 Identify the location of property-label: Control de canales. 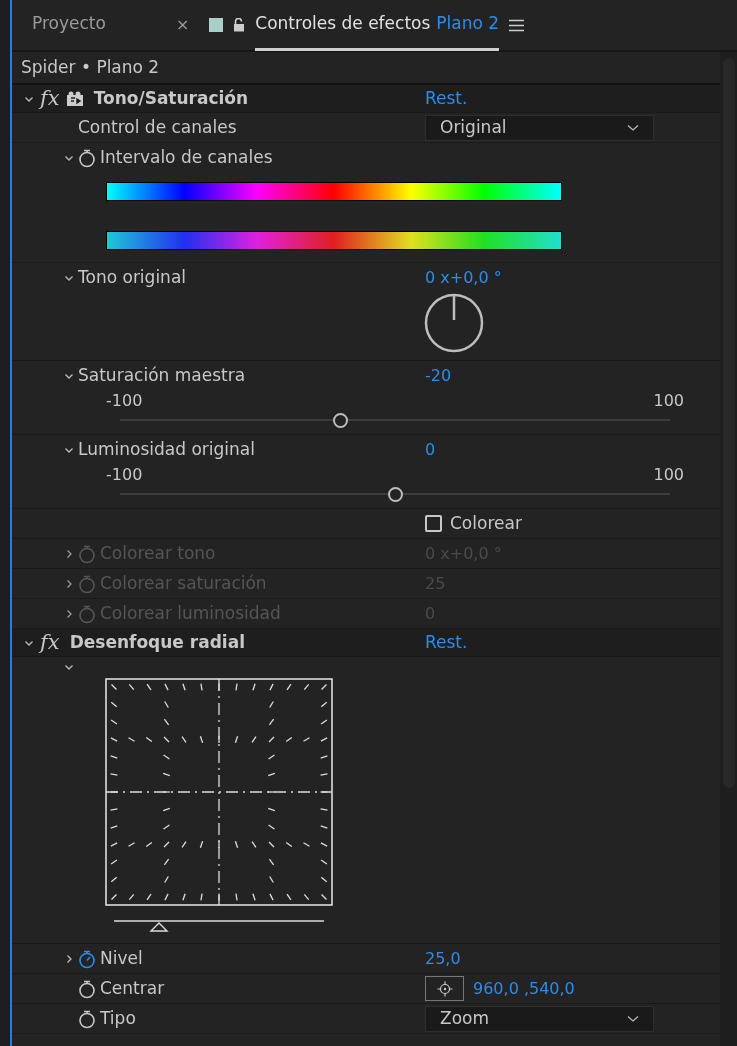
(157, 127).